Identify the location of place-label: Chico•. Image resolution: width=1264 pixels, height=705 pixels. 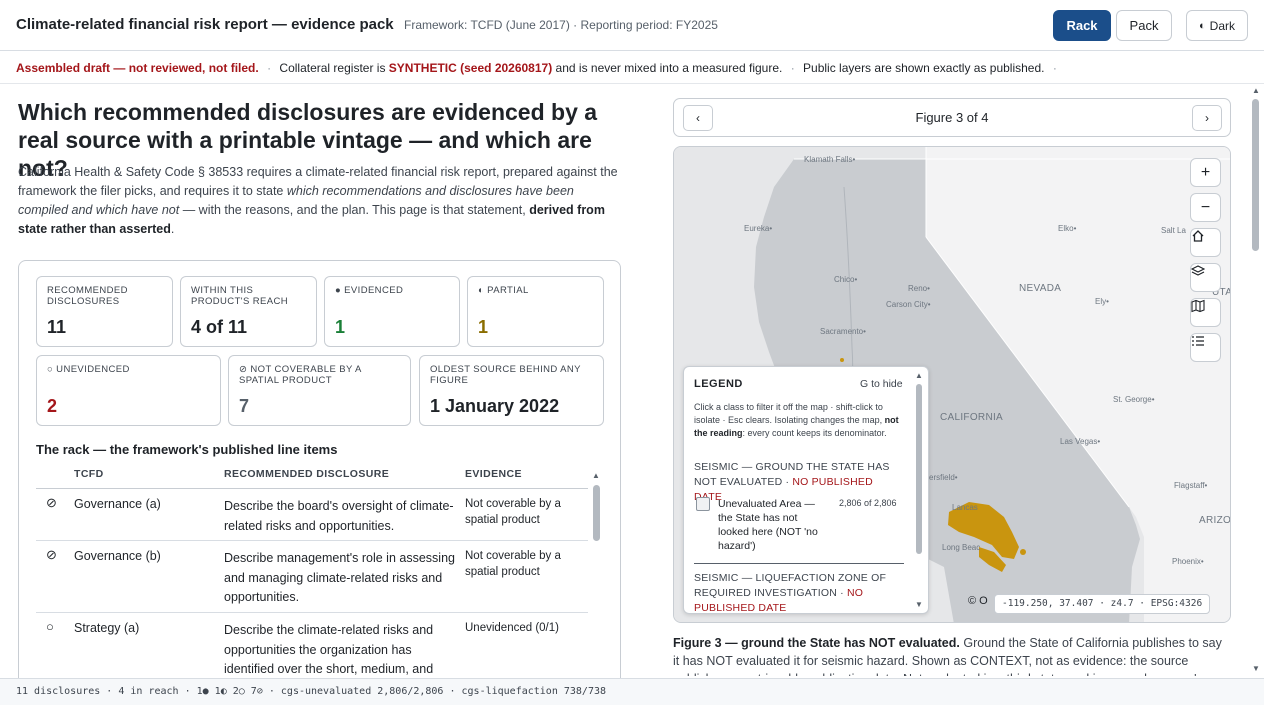
(846, 279).